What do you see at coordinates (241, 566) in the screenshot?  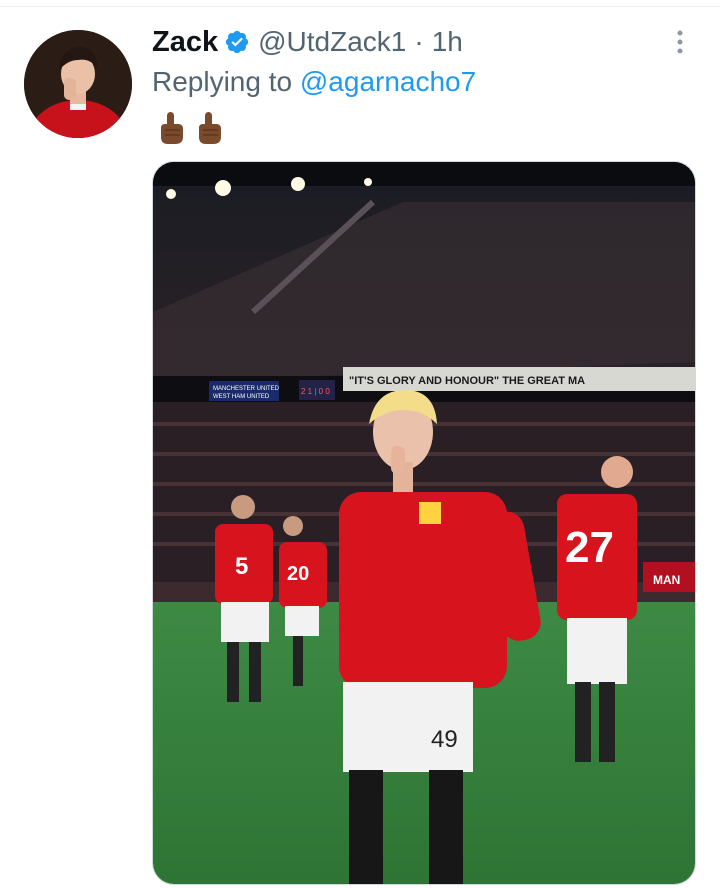 I see `shirt-number: 5` at bounding box center [241, 566].